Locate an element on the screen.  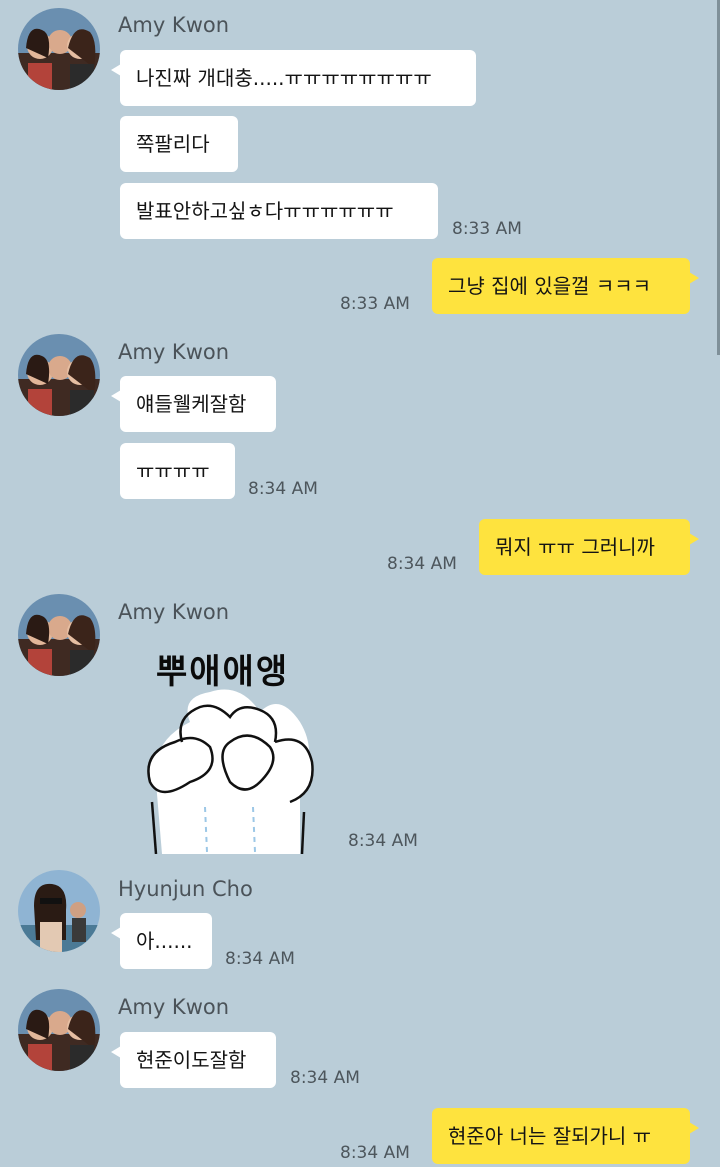
message-bubble: 나진짜 개대충.....ㅠㅠㅠㅠㅠㅠㅠㅠ is located at coordinates (293, 78).